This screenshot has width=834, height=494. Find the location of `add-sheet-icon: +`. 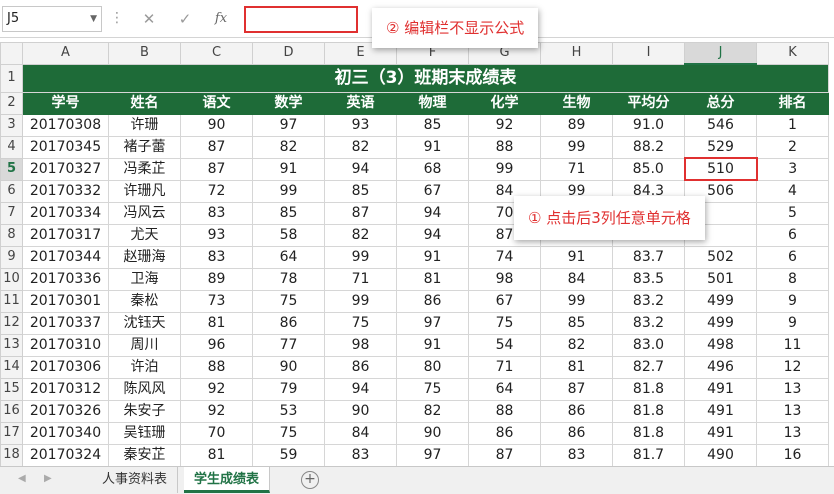

add-sheet-icon: + is located at coordinates (310, 480).